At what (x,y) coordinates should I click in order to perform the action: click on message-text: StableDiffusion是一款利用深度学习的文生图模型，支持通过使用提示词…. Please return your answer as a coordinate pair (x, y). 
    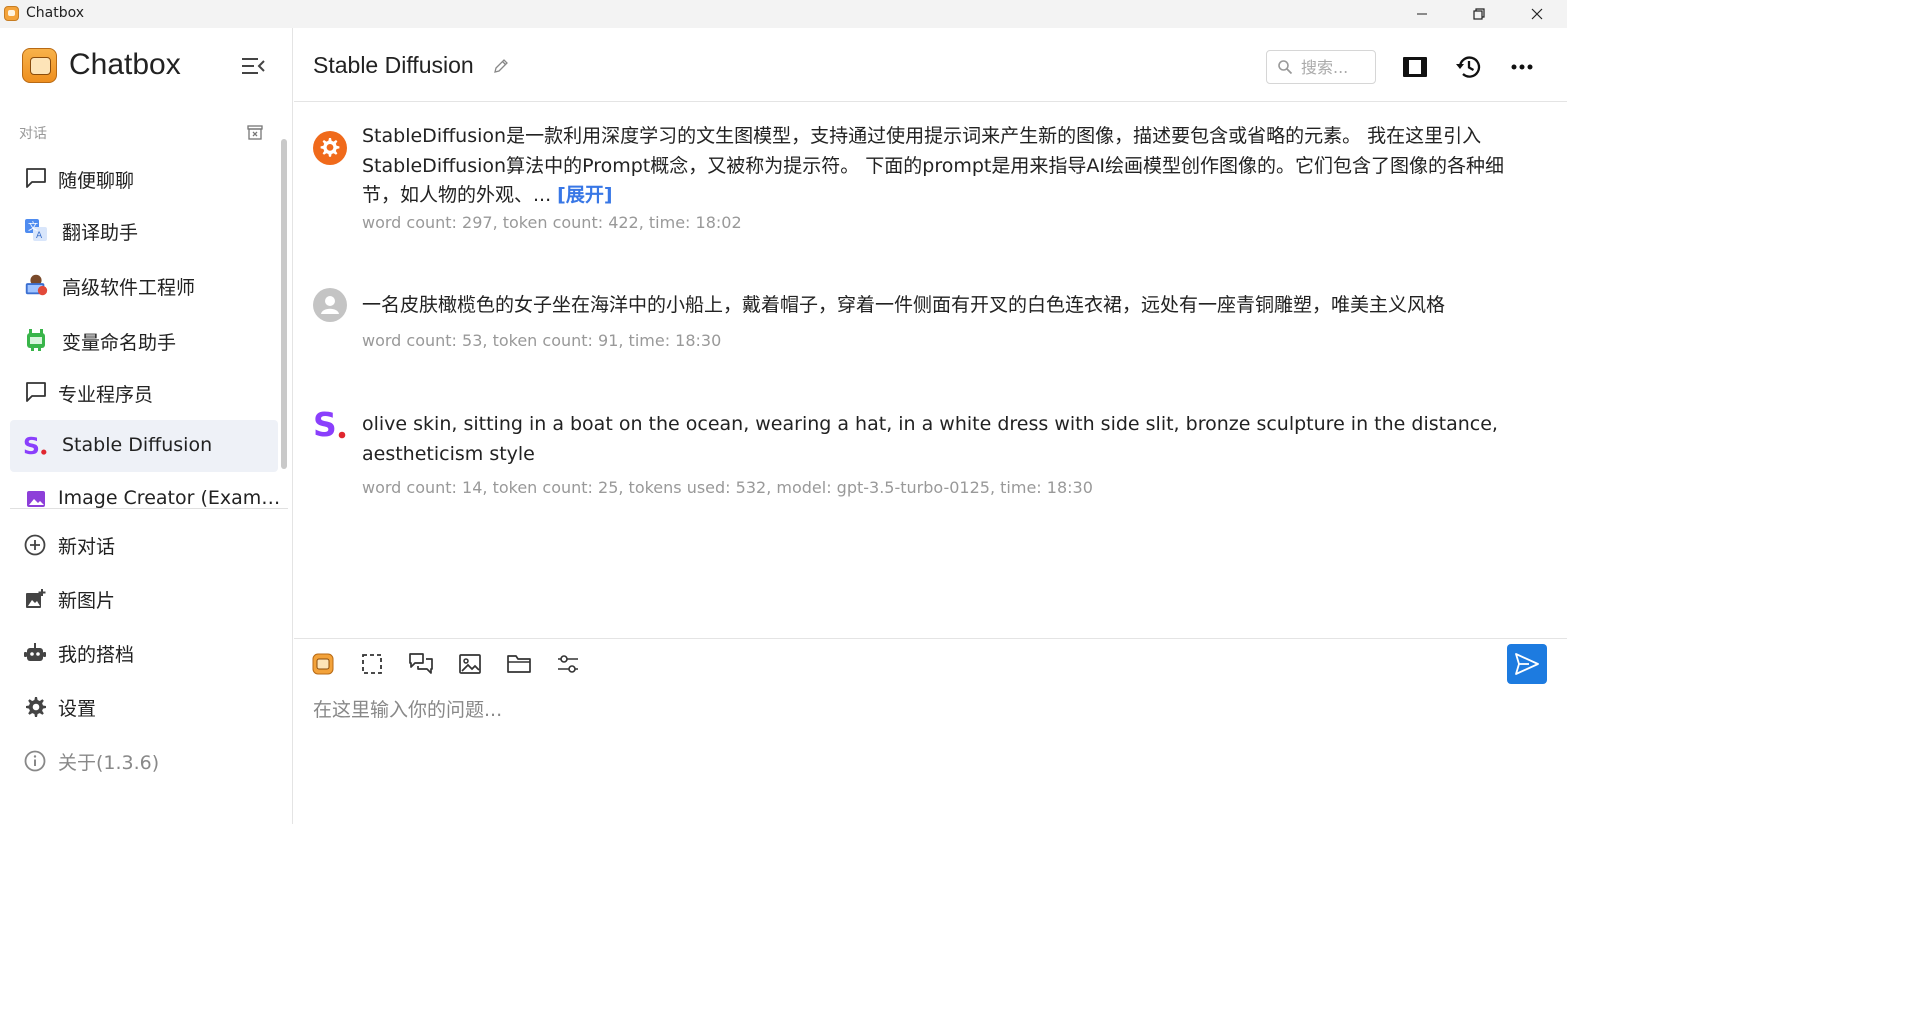
    Looking at the image, I should click on (947, 166).